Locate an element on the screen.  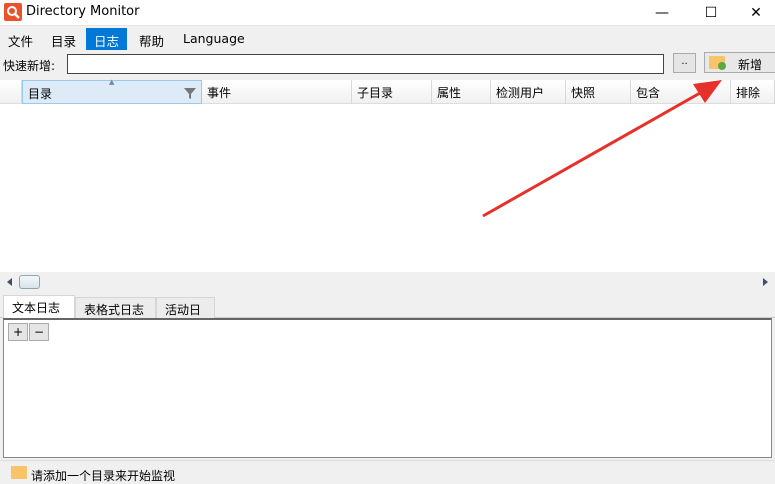
browse-button: .. is located at coordinates (684, 63).